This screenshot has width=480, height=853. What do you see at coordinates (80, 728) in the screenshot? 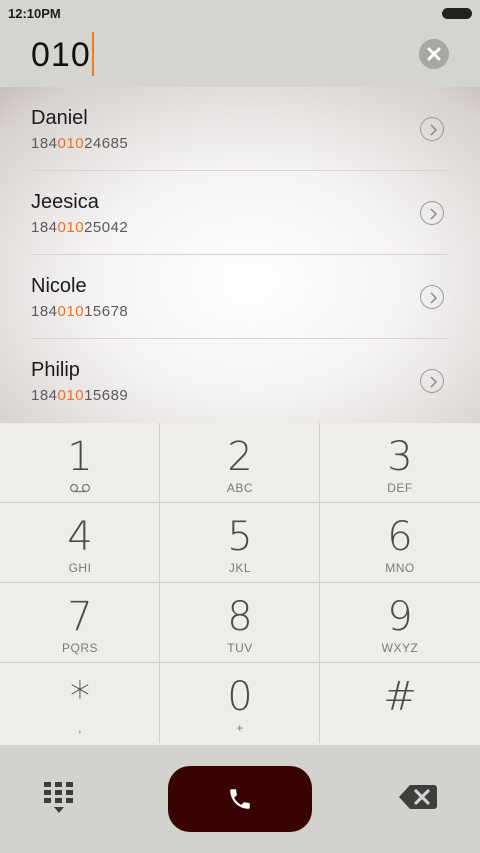
I see `key-letters: ,` at bounding box center [80, 728].